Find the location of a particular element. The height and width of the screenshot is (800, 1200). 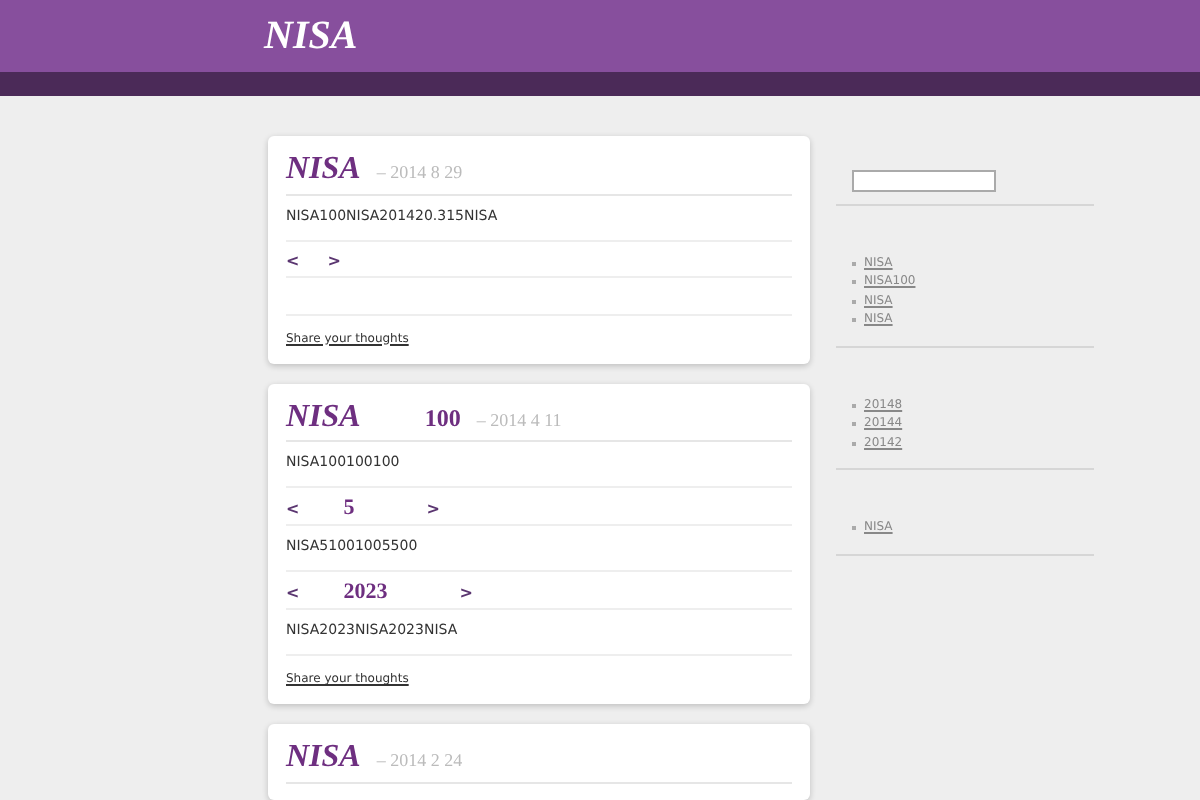

post-date: – 2014 2 24 is located at coordinates (419, 762).